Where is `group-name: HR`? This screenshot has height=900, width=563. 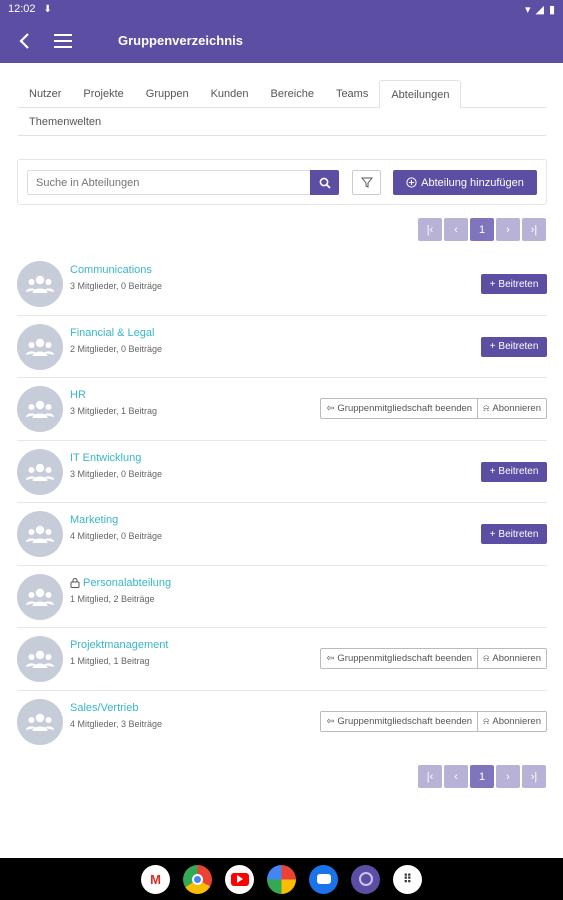 group-name: HR is located at coordinates (78, 395).